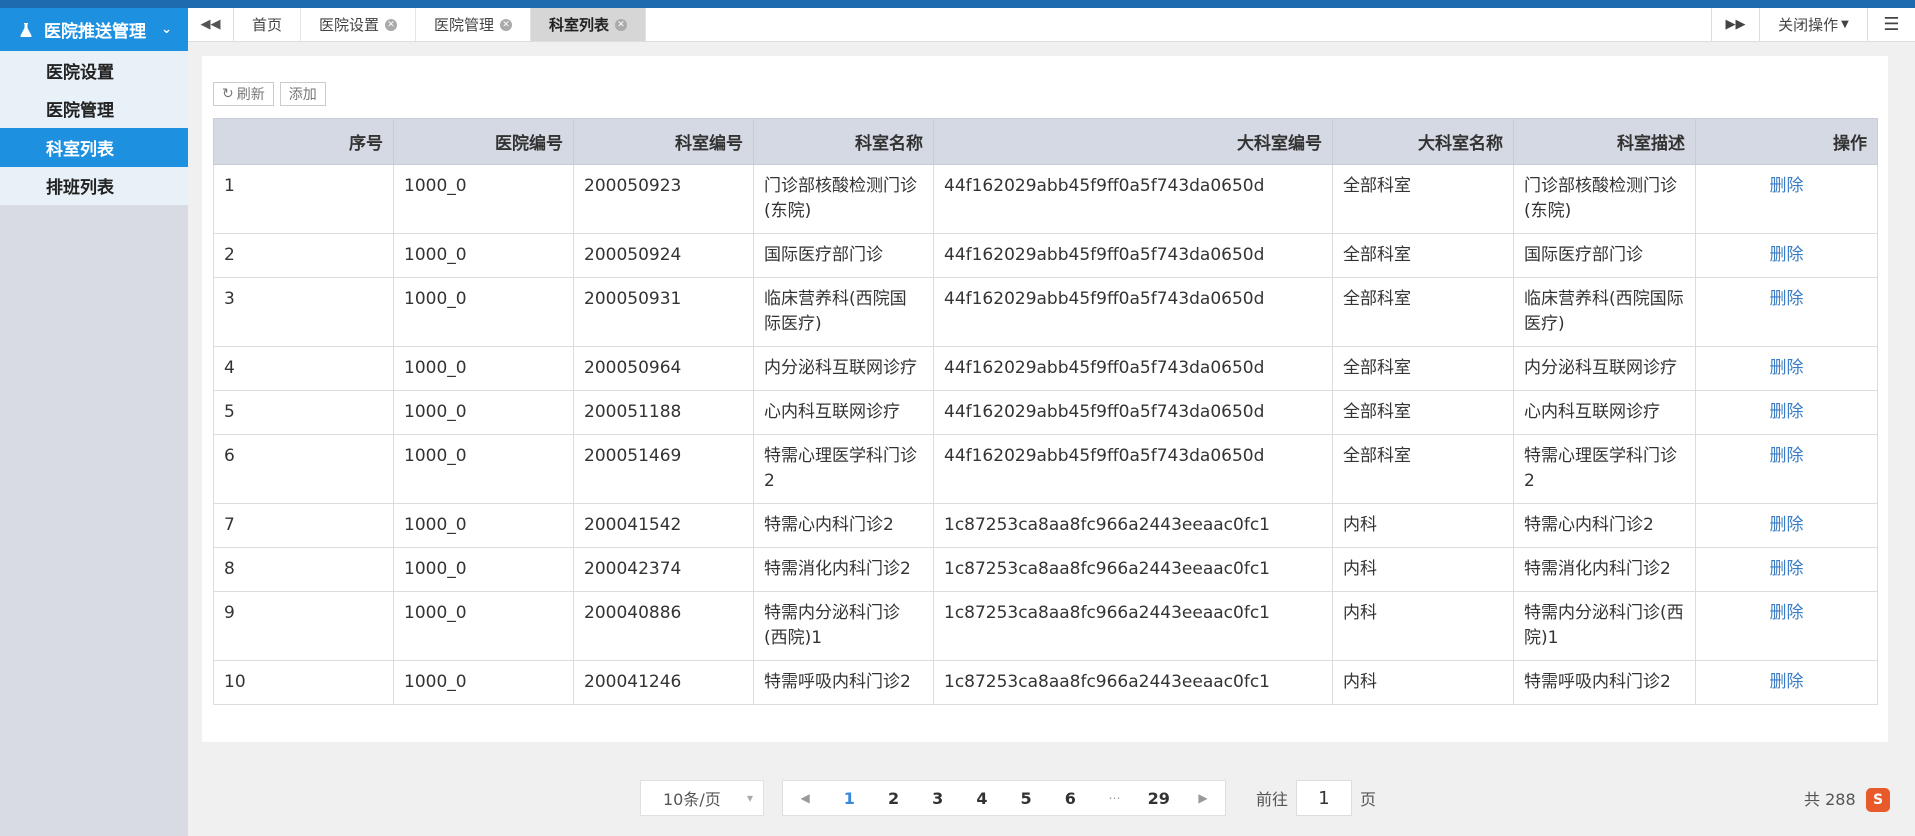 The width and height of the screenshot is (1915, 836). What do you see at coordinates (80, 149) in the screenshot?
I see `sidebar-item-label: 科室列表` at bounding box center [80, 149].